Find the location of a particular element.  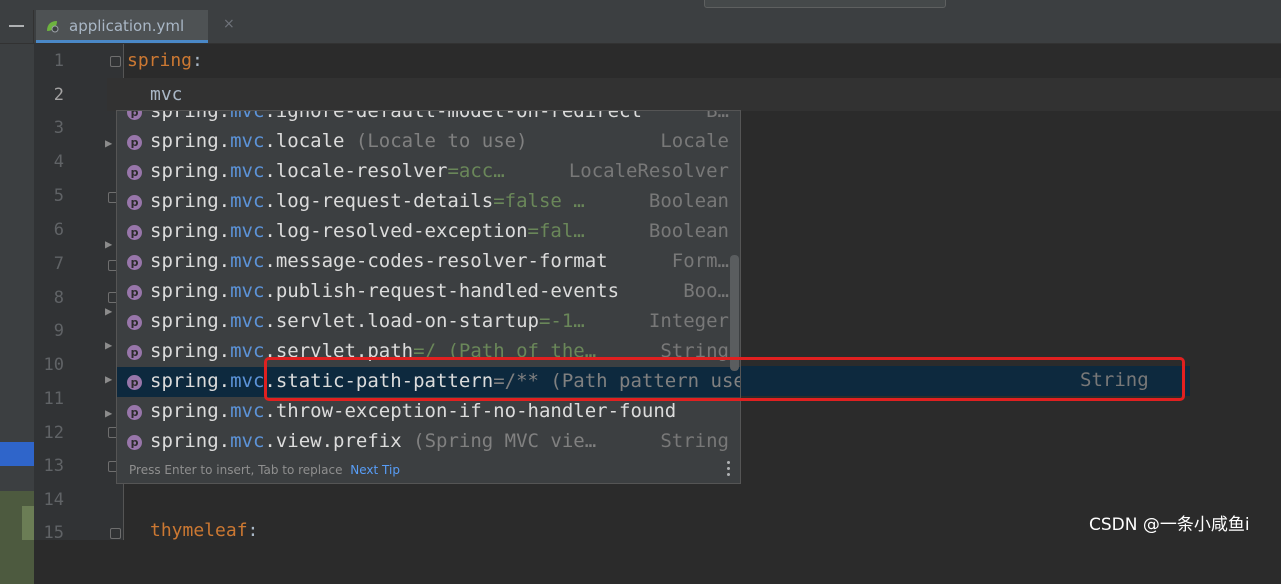

code-line-2: mvc is located at coordinates (166, 94).